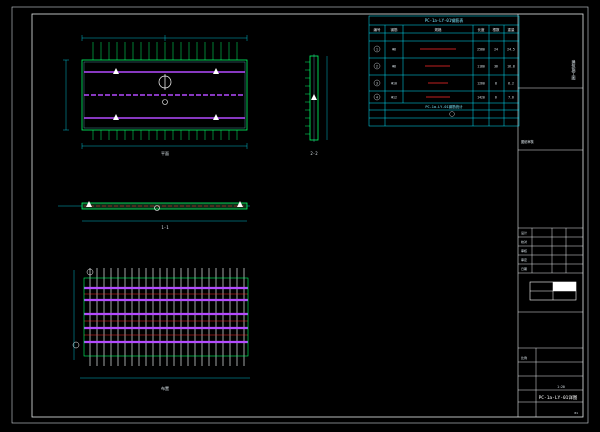 Image resolution: width=600 pixels, height=432 pixels. I want to click on header-count: 根数, so click(497, 29).